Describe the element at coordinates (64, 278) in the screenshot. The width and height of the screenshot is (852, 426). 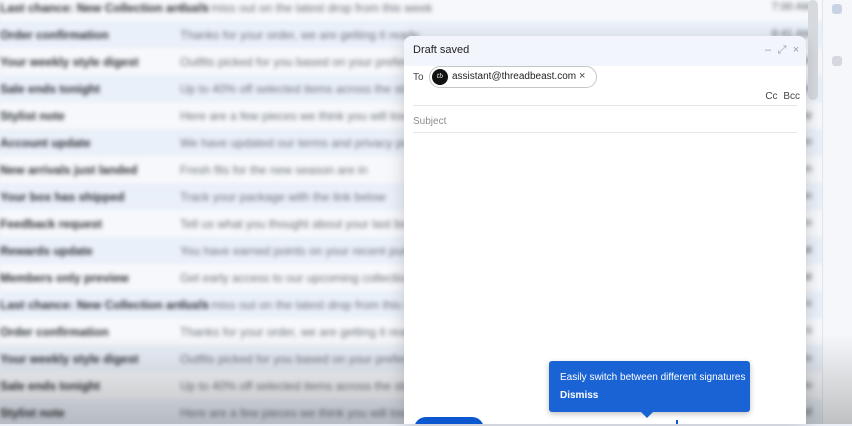
I see `inbox-sender: Members only preview` at that location.